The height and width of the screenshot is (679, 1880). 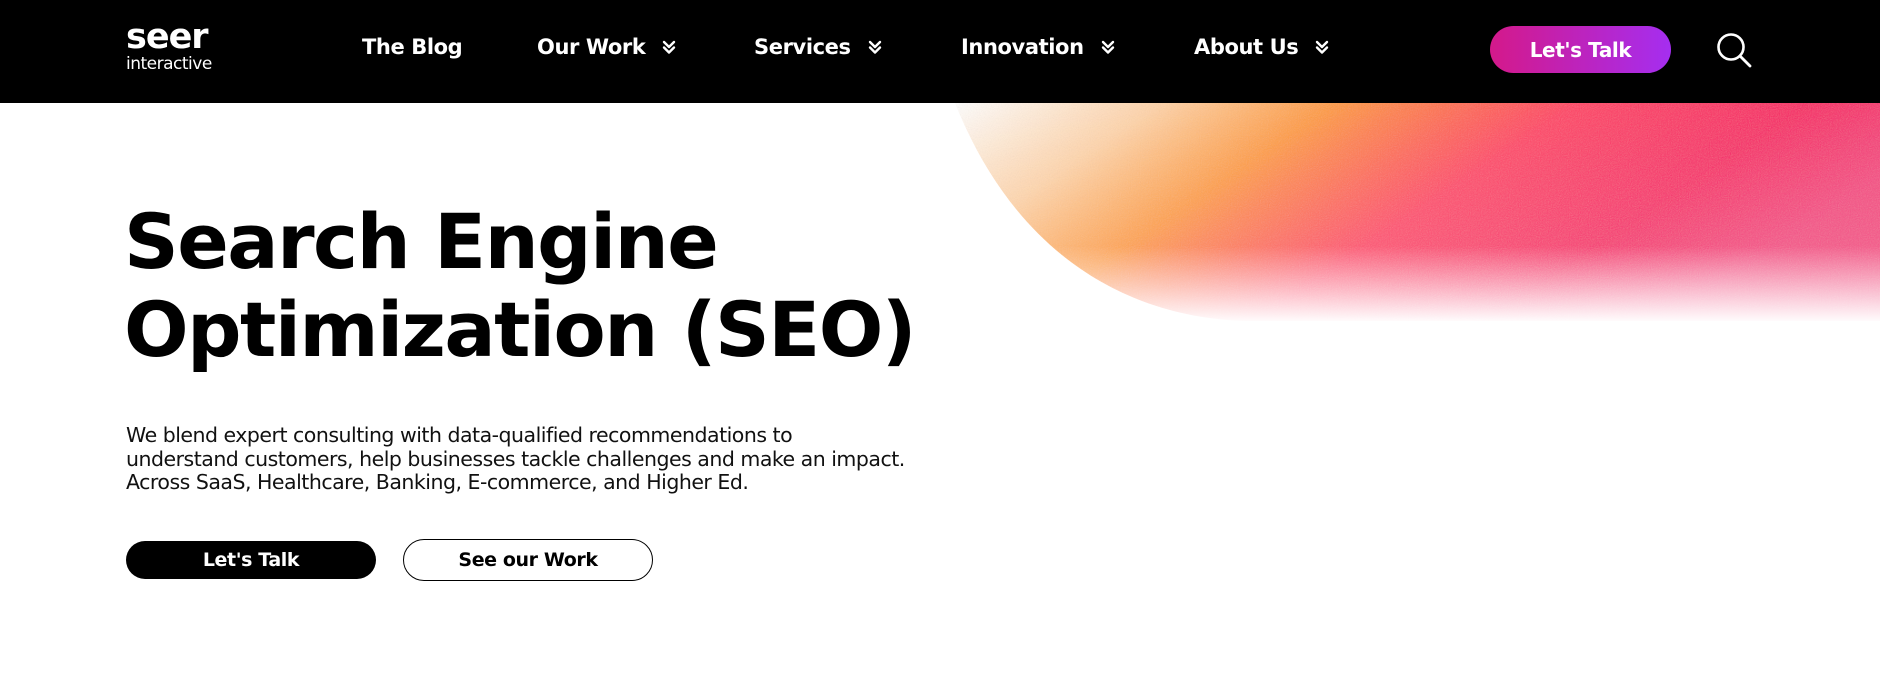 I want to click on logo-brand: seer, so click(x=167, y=37).